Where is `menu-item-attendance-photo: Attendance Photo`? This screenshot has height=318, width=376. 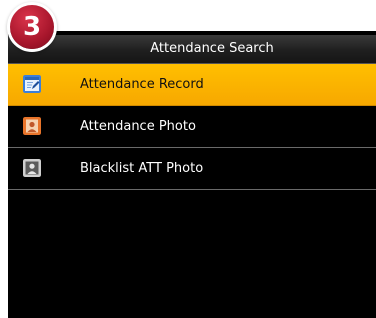 menu-item-attendance-photo: Attendance Photo is located at coordinates (192, 127).